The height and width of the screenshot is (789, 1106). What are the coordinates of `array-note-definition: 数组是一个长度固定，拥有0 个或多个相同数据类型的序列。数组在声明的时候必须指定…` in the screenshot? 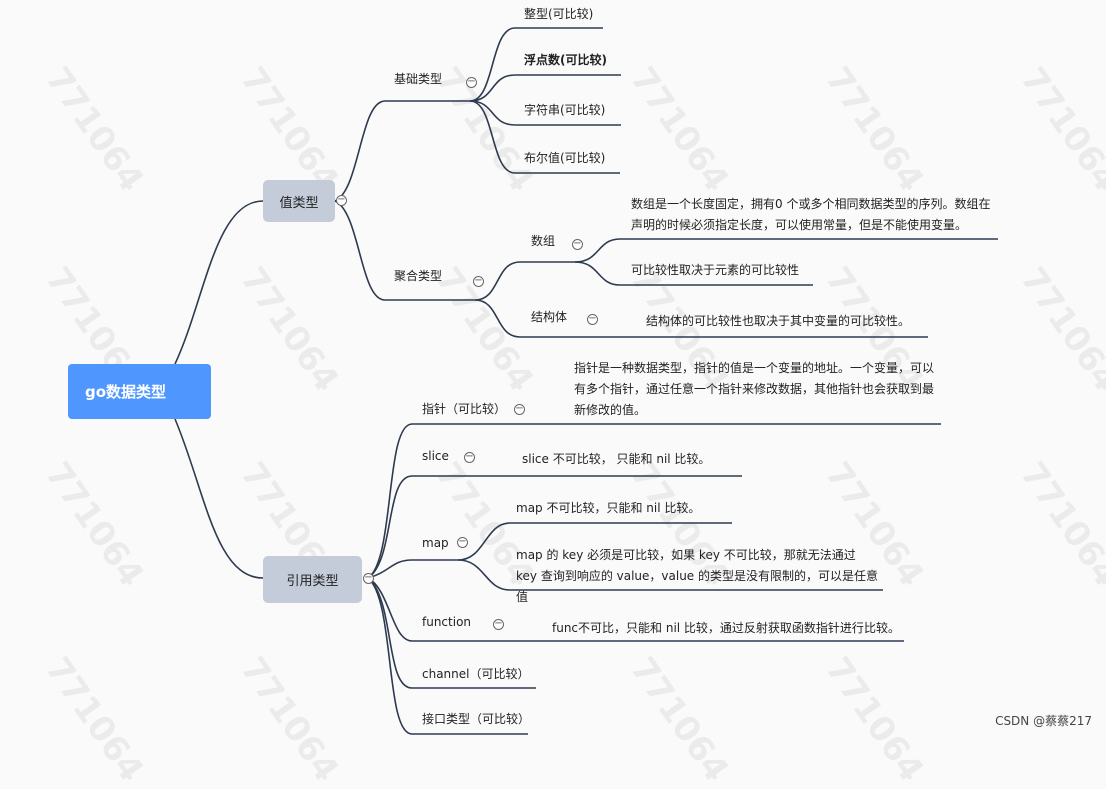 It's located at (811, 214).